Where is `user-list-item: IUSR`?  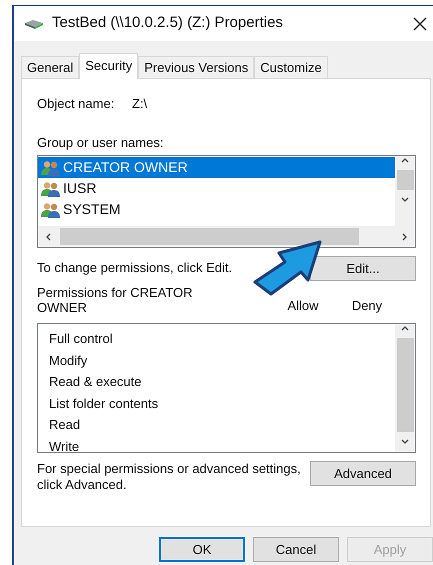 user-list-item: IUSR is located at coordinates (216, 188).